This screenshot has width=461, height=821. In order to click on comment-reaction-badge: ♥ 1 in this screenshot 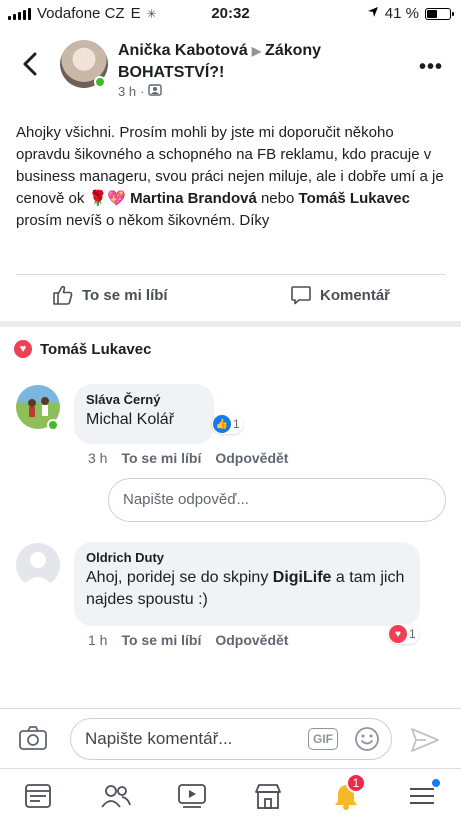, I will do `click(403, 634)`.